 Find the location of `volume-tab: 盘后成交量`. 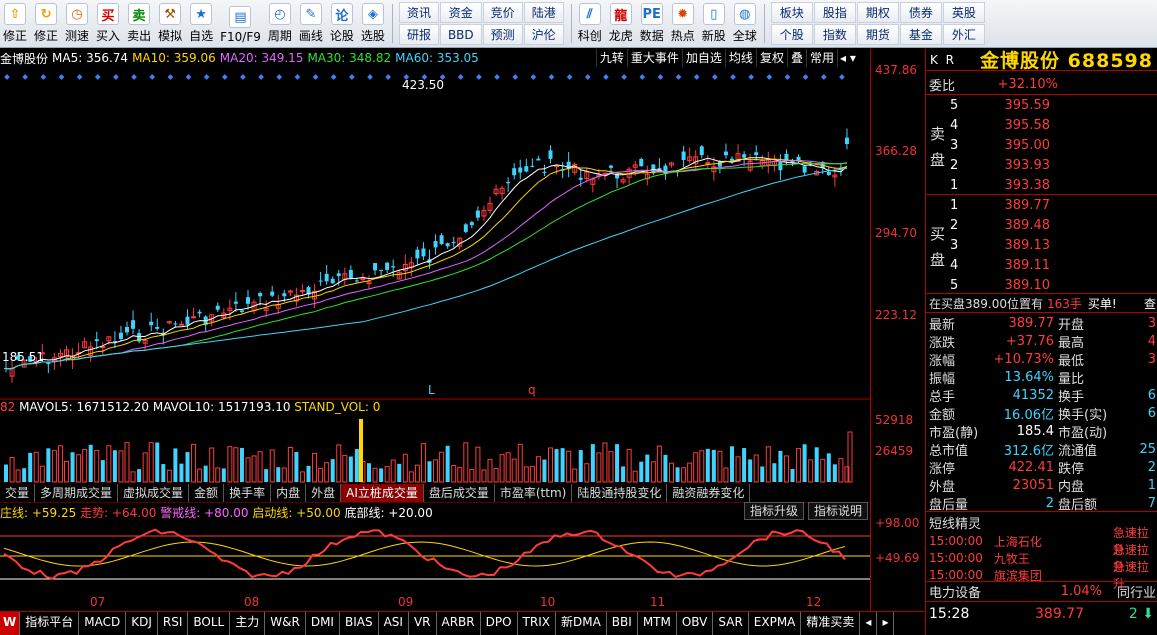

volume-tab: 盘后成交量 is located at coordinates (459, 493).